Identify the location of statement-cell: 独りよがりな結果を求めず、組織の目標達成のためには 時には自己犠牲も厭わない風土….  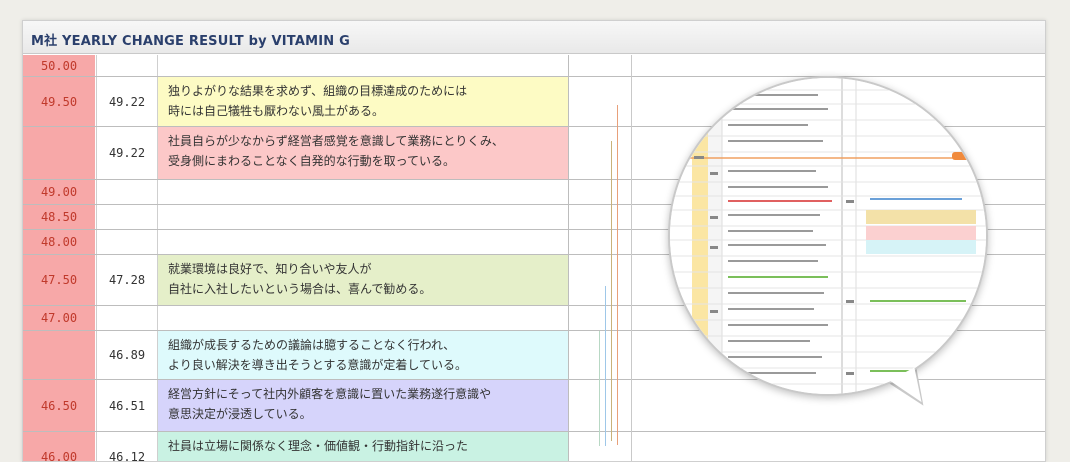
(363, 101).